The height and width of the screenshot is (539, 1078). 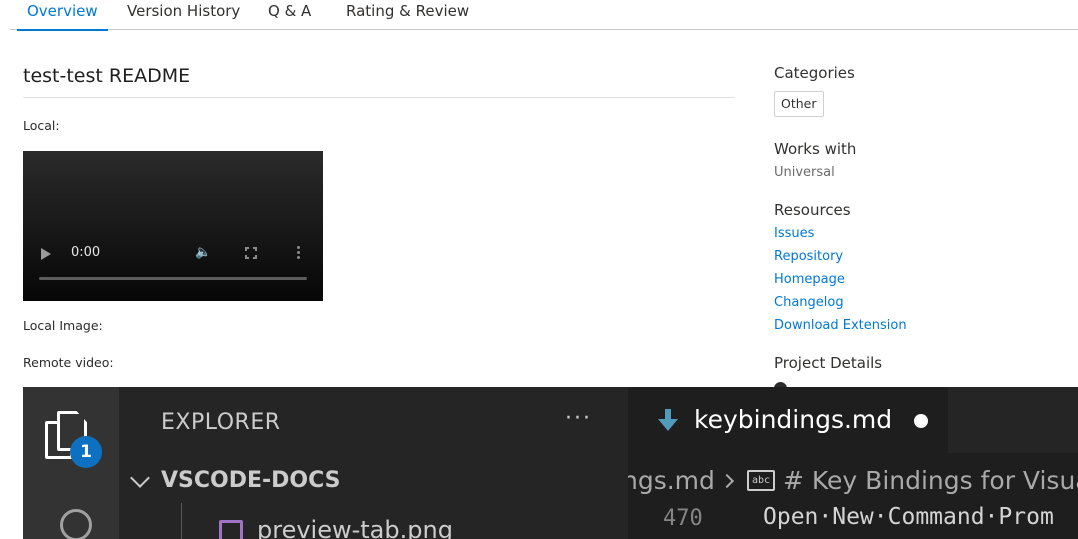 What do you see at coordinates (379, 97) in the screenshot?
I see `title-divider` at bounding box center [379, 97].